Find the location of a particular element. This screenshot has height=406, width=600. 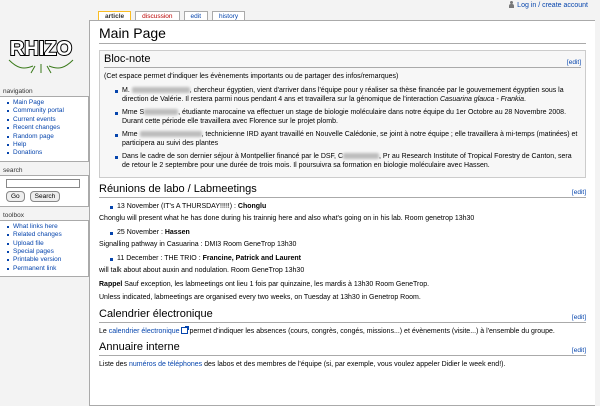

site-logo: RHIZO is located at coordinates (41, 47).